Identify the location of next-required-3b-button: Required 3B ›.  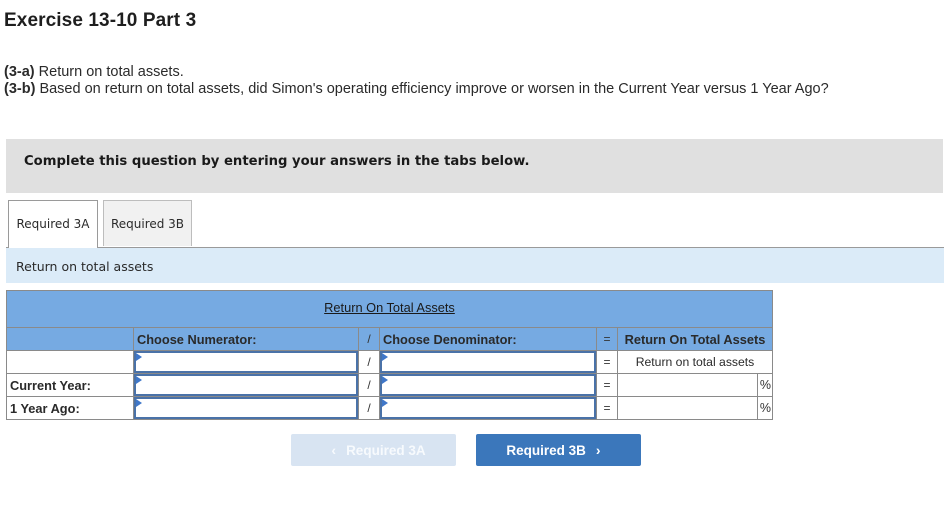
(558, 450).